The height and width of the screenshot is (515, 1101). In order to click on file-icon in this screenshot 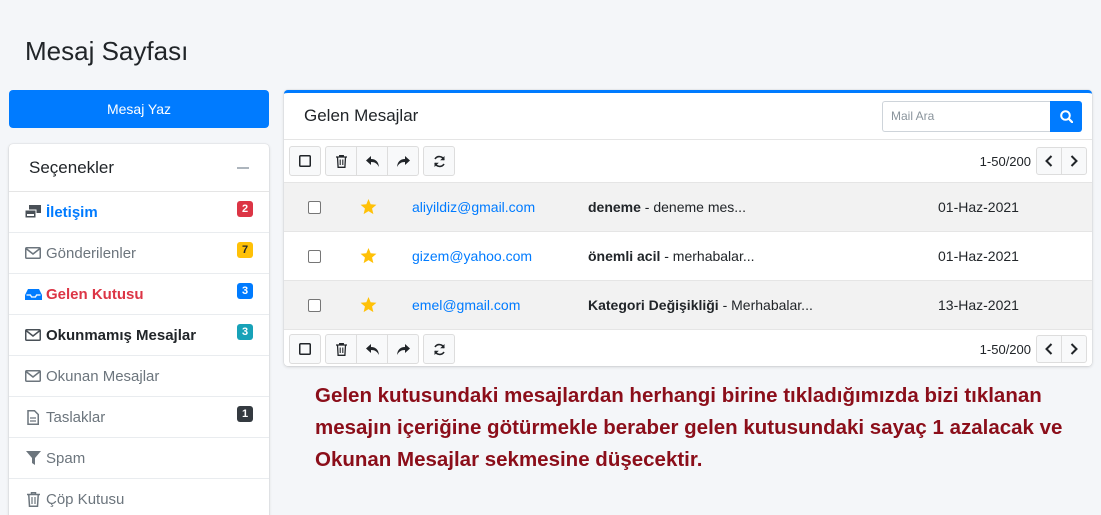, I will do `click(33, 417)`.